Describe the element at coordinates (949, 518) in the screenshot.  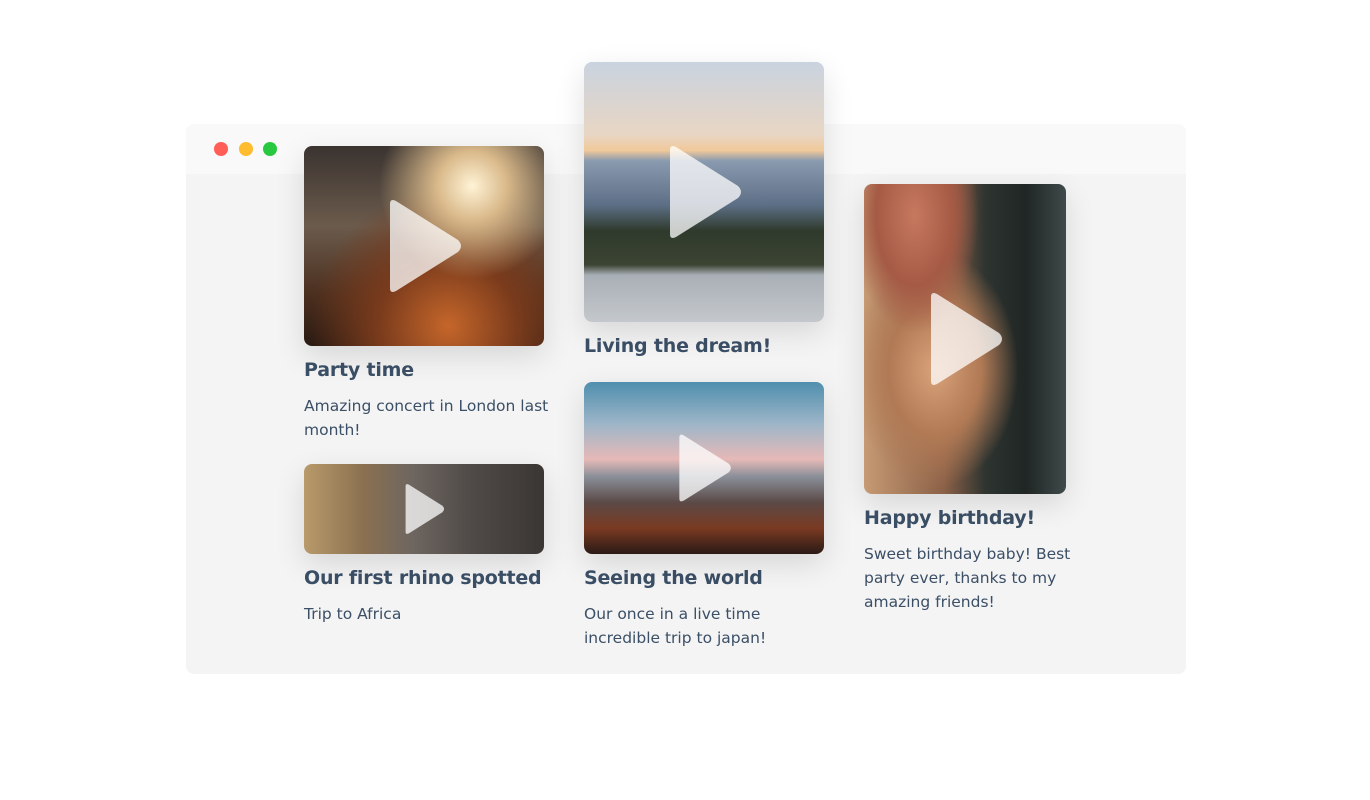
I see `card-title: Happy birthday!` at that location.